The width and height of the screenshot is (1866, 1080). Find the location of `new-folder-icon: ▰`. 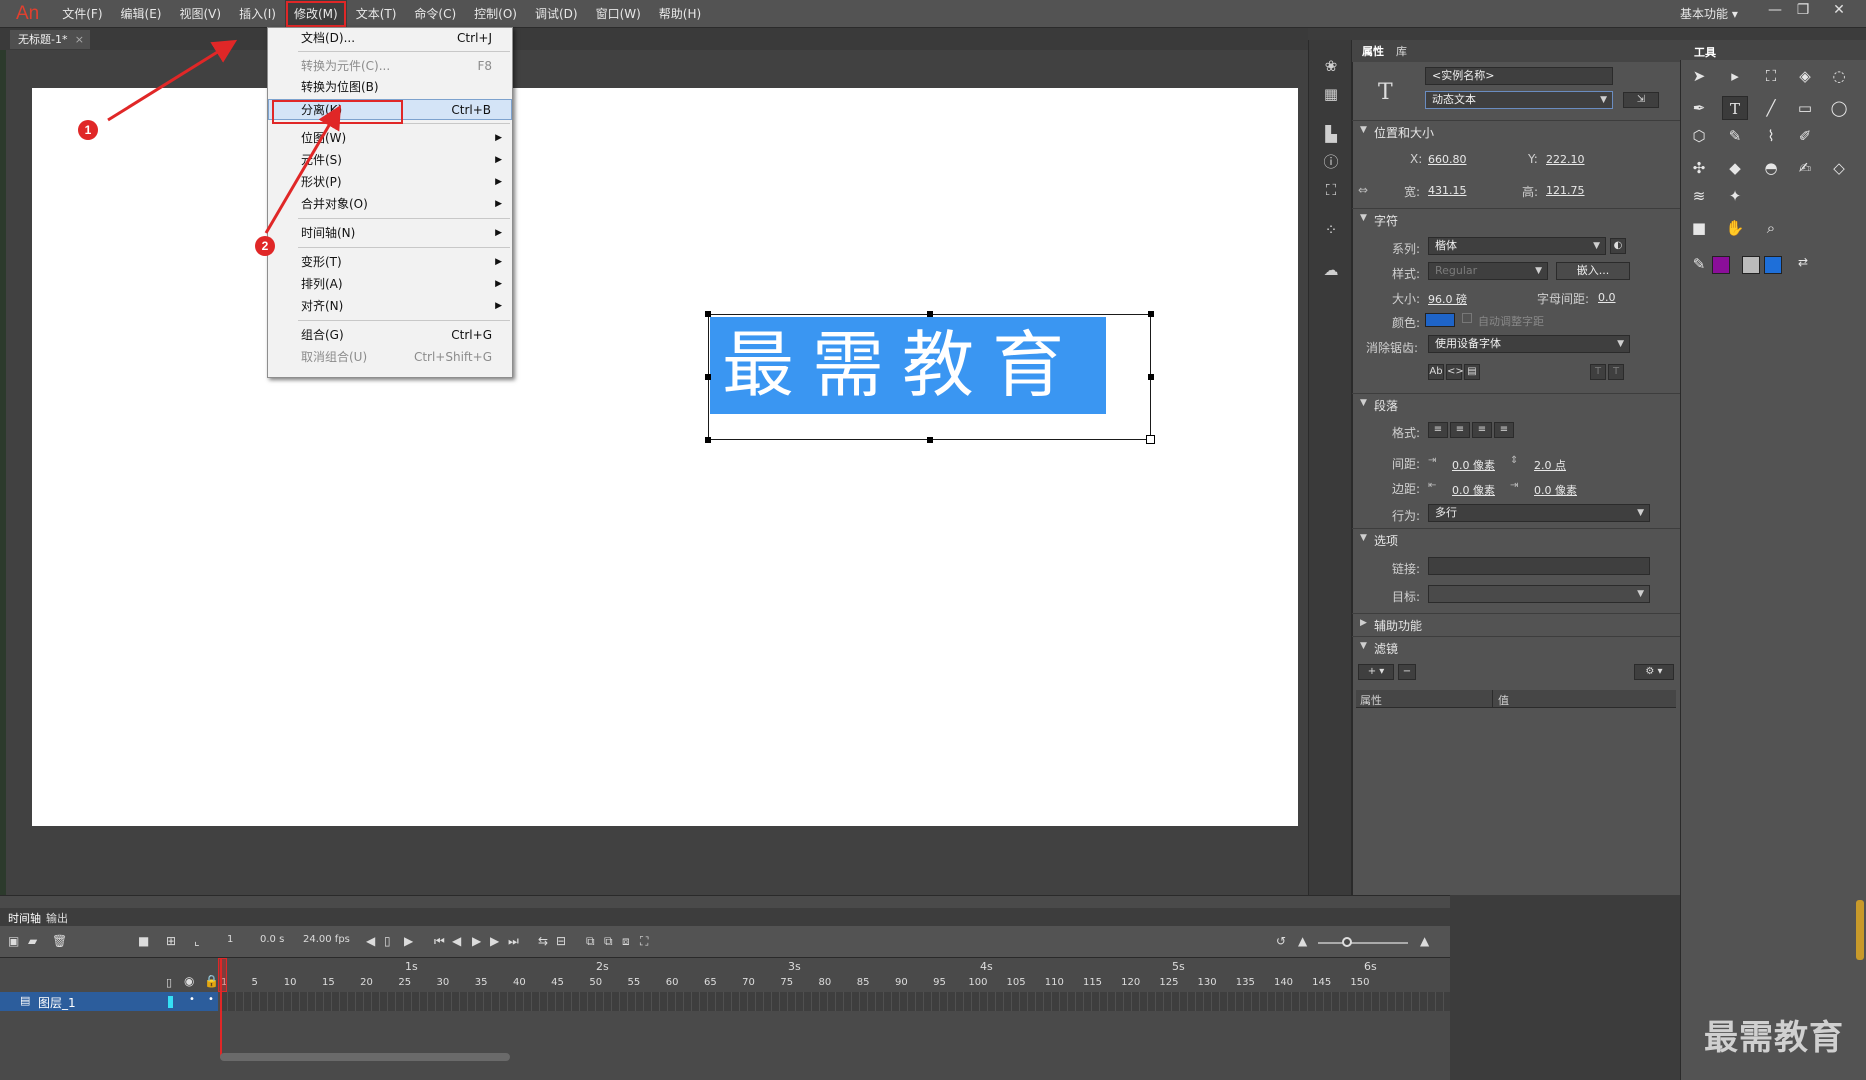

new-folder-icon: ▰ is located at coordinates (32, 941).